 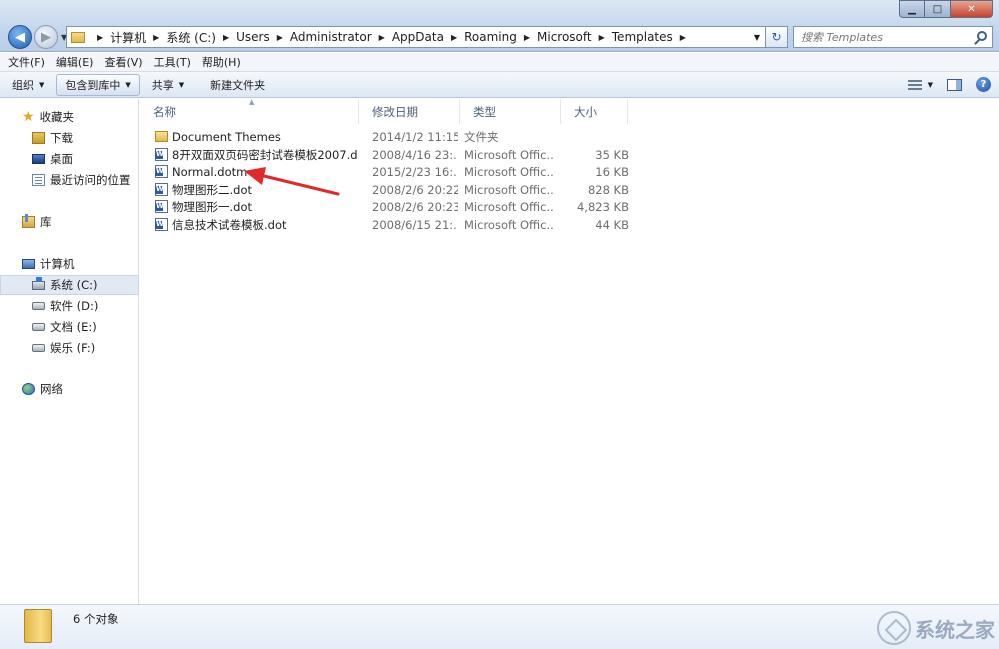 What do you see at coordinates (57, 117) in the screenshot?
I see `nav-label: 收藏夹` at bounding box center [57, 117].